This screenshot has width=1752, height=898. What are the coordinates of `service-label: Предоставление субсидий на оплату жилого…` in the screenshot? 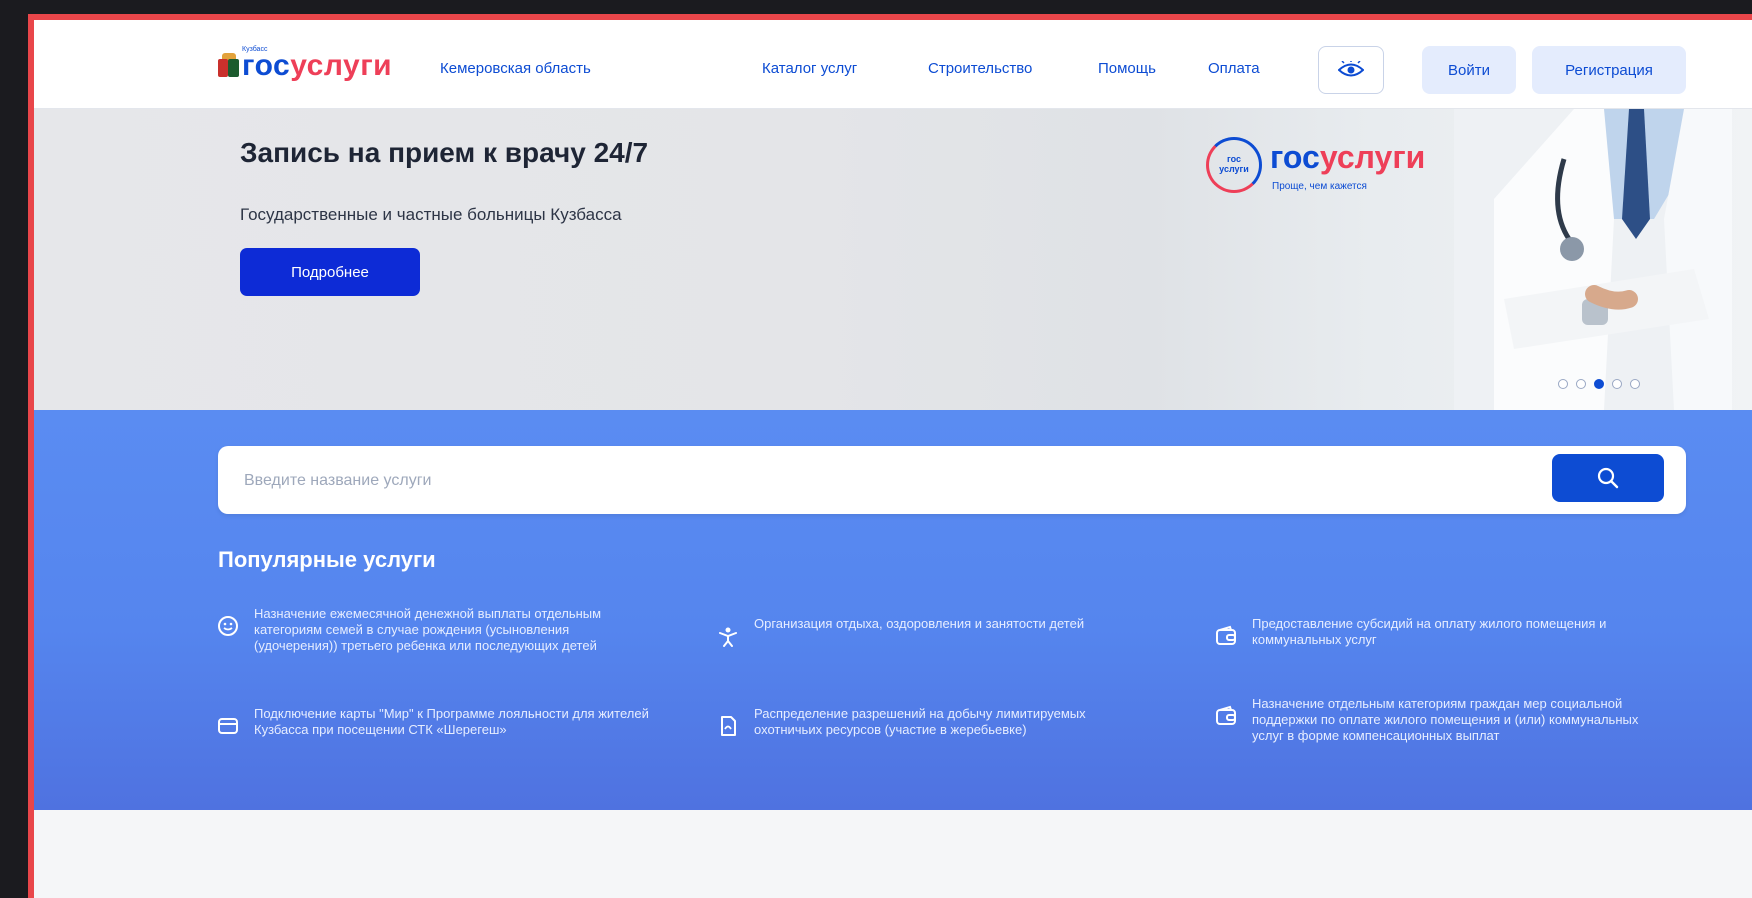 It's located at (1429, 631).